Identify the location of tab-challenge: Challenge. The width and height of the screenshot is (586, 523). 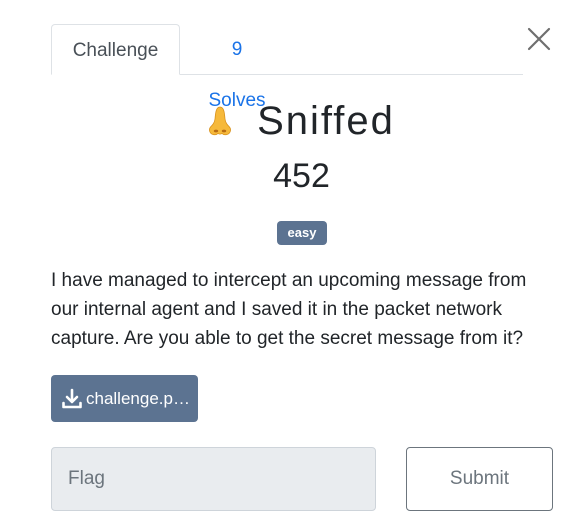
(115, 49).